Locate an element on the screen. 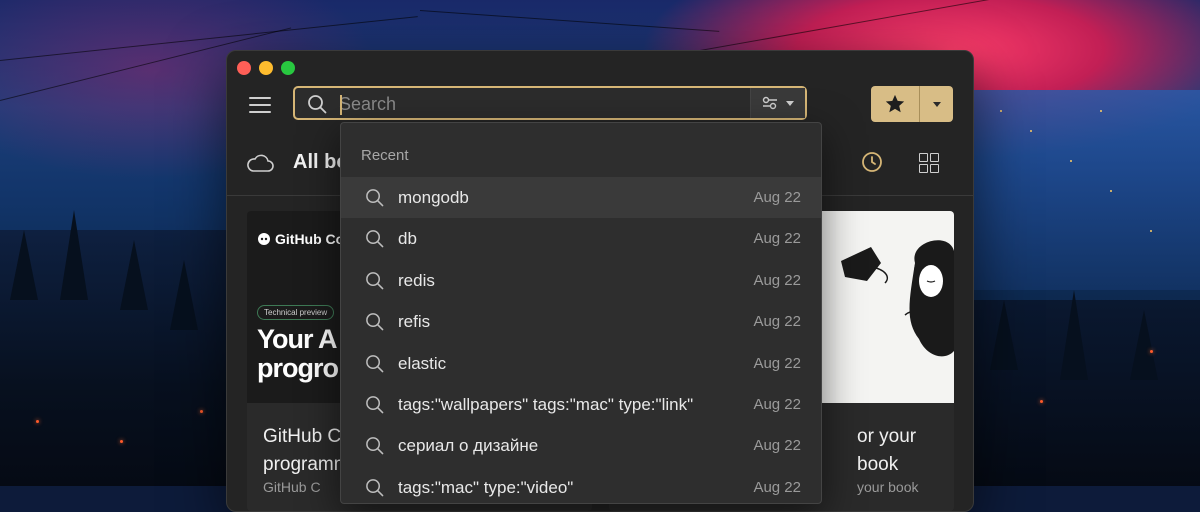 The width and height of the screenshot is (1200, 512). search-box is located at coordinates (550, 103).